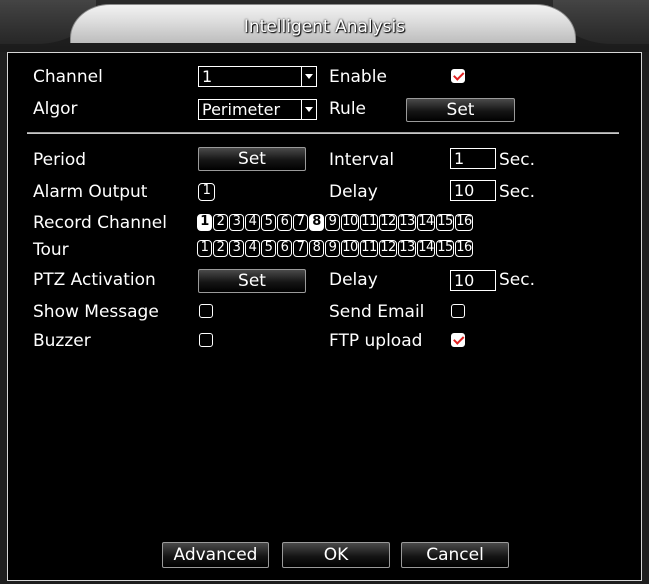 The width and height of the screenshot is (649, 584). I want to click on record-channel-16: 16, so click(464, 222).